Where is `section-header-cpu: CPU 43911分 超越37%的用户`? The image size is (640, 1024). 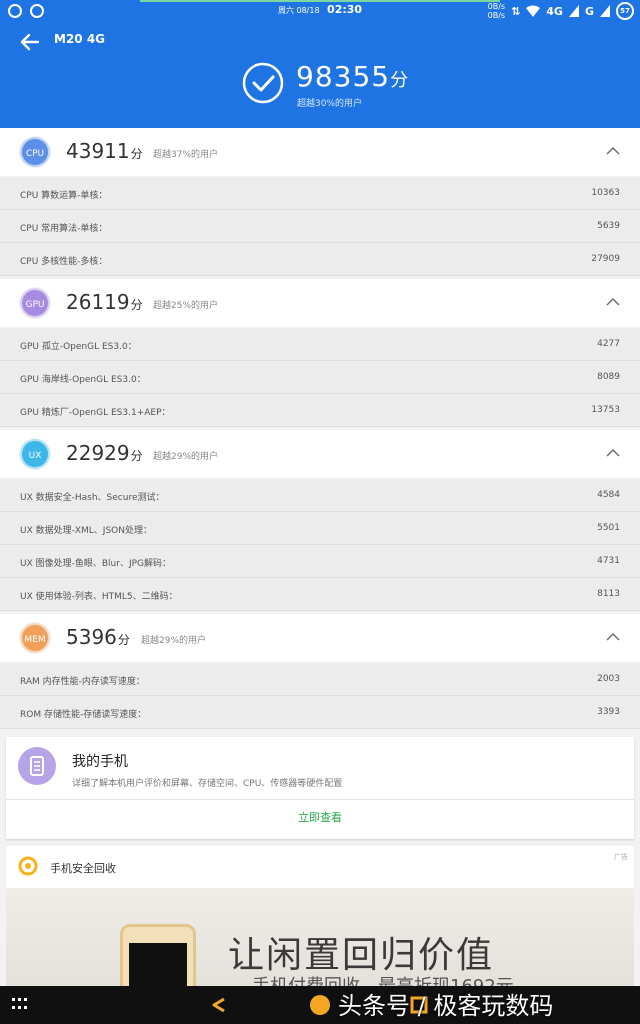
section-header-cpu: CPU 43911分 超越37%的用户 is located at coordinates (320, 152).